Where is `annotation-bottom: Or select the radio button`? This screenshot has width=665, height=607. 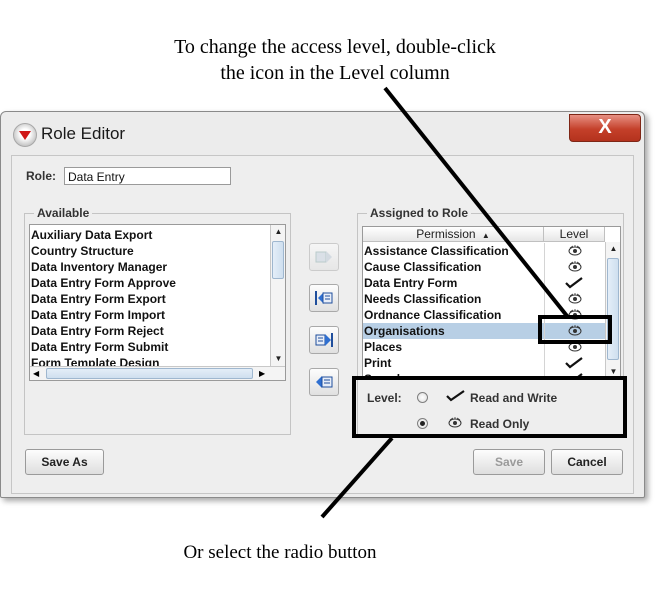
annotation-bottom: Or select the radio button is located at coordinates (280, 552).